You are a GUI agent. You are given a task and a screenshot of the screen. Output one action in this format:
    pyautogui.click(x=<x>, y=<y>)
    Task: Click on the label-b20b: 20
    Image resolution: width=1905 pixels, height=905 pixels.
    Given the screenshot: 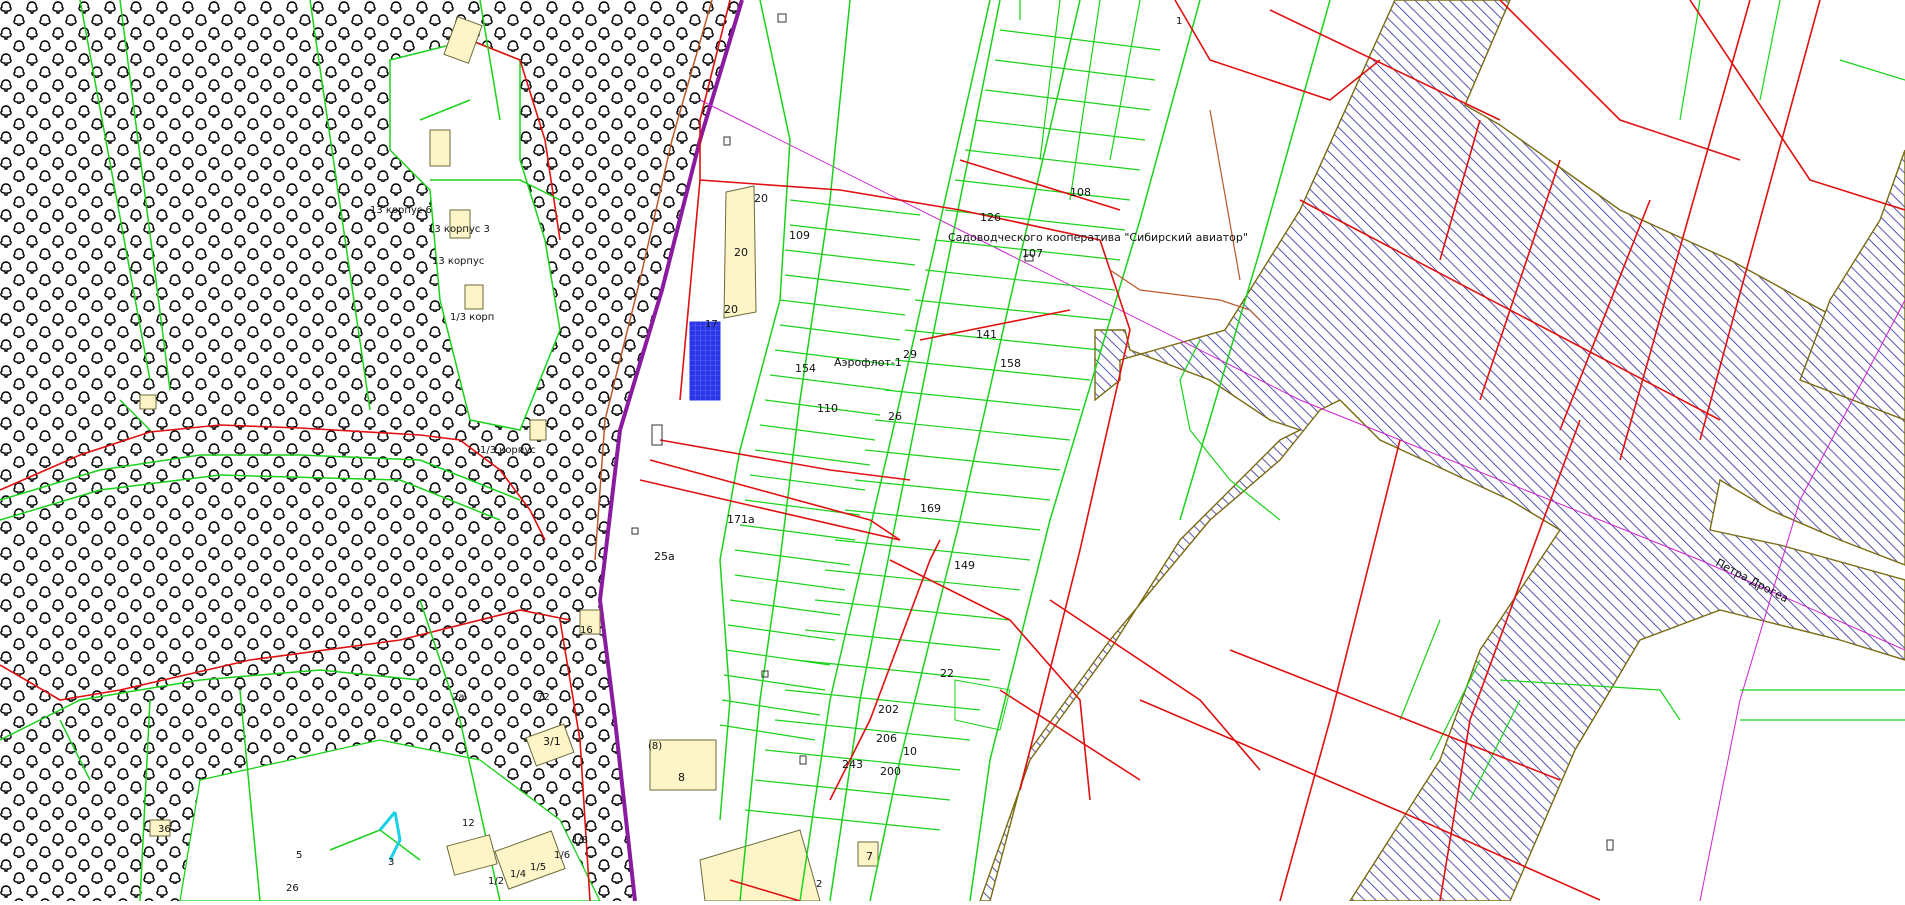 What is the action you would take?
    pyautogui.click(x=741, y=252)
    